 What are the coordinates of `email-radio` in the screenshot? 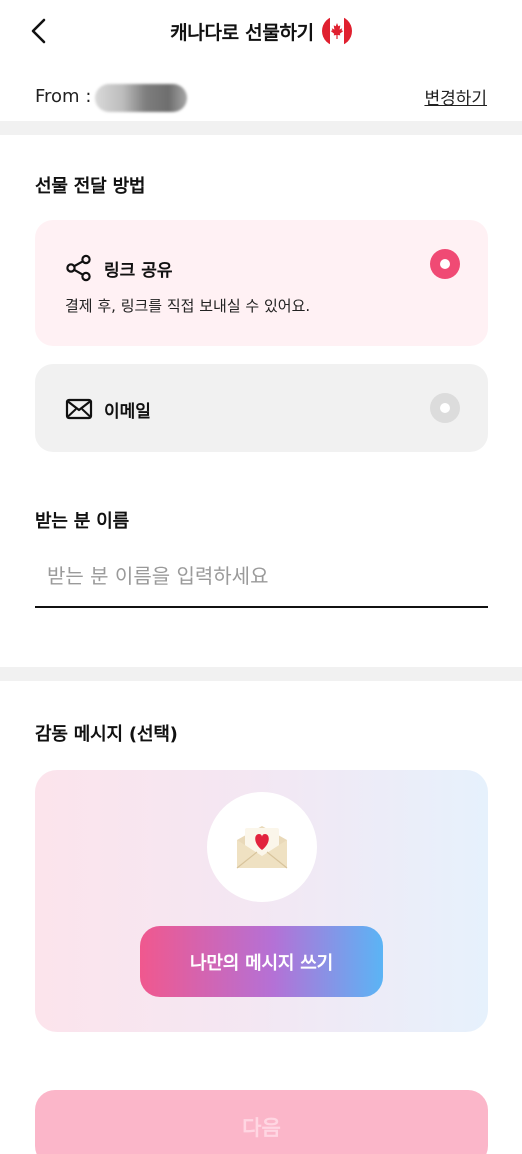 It's located at (445, 408).